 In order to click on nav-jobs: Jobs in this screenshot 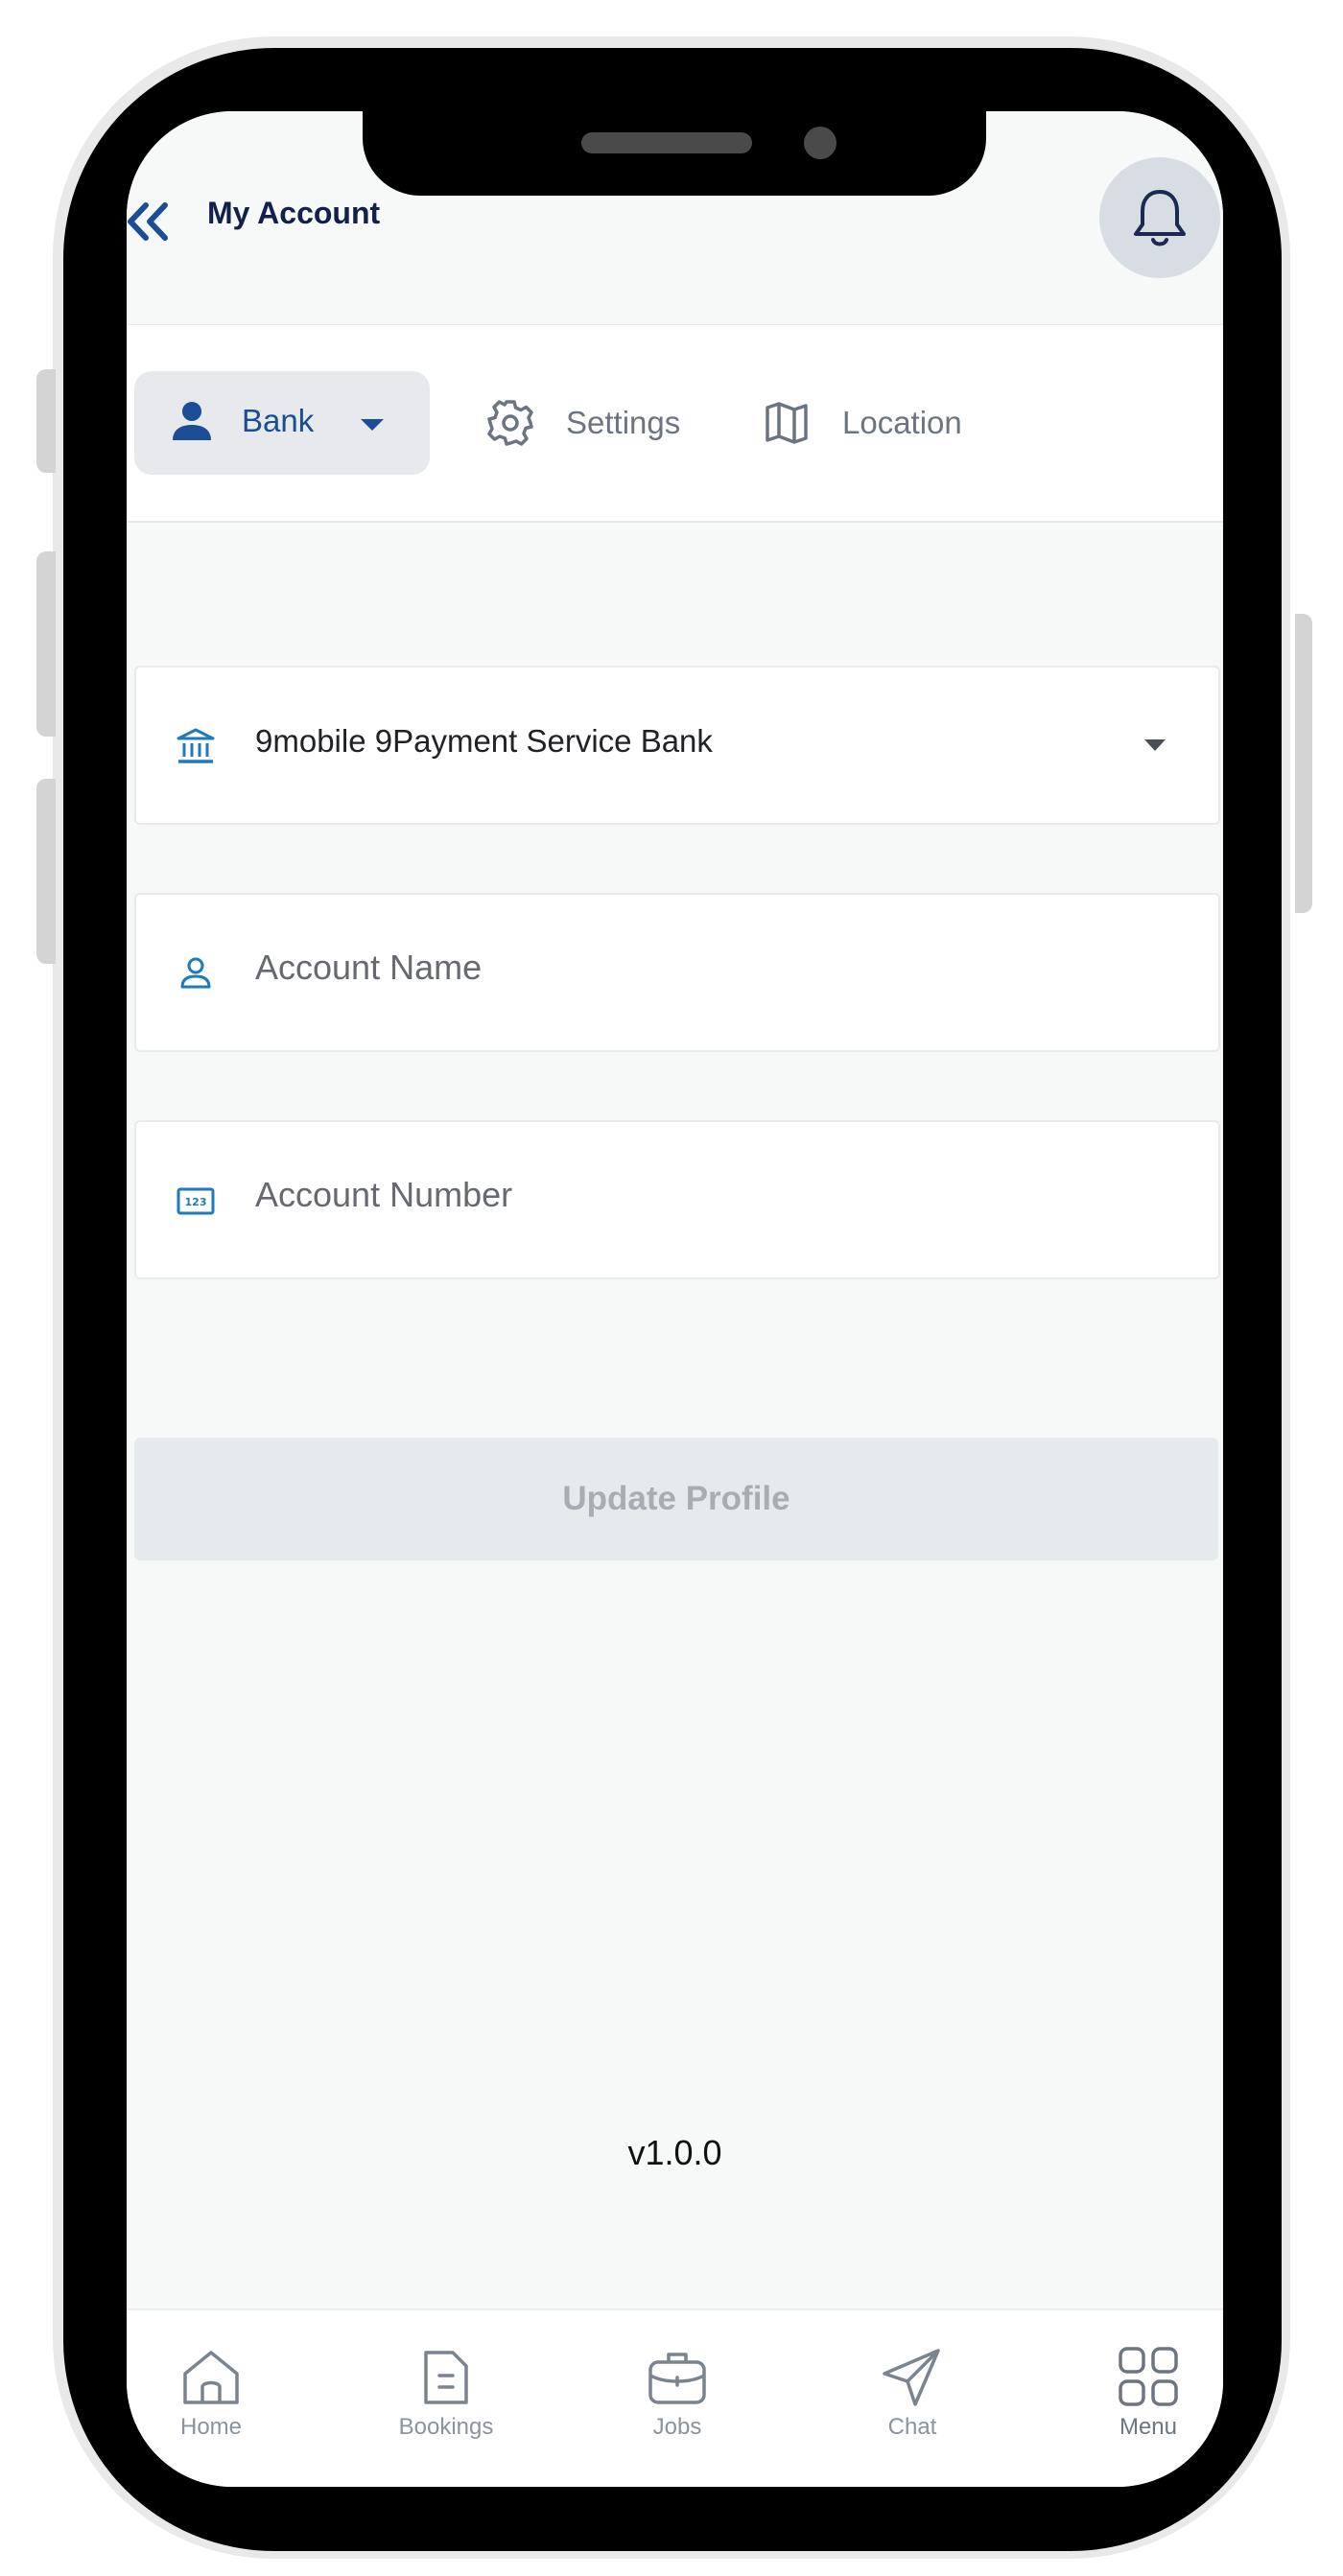, I will do `click(677, 2394)`.